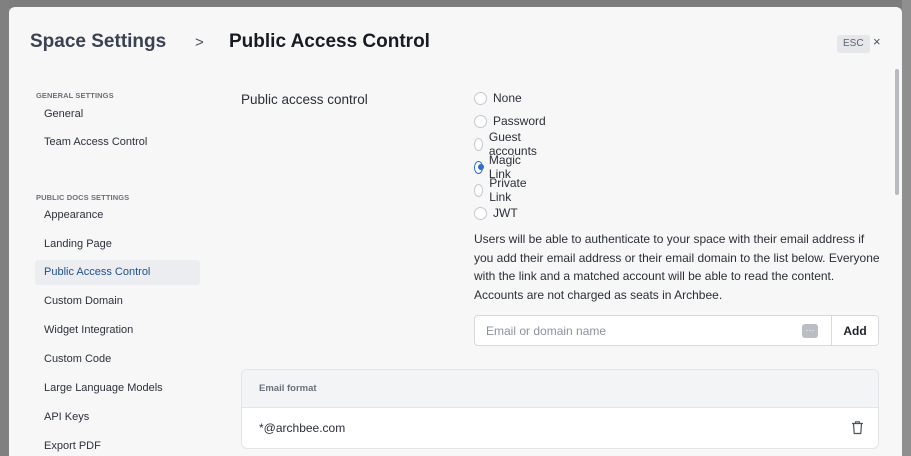 The width and height of the screenshot is (911, 456). I want to click on more-dots-icon: ···, so click(810, 331).